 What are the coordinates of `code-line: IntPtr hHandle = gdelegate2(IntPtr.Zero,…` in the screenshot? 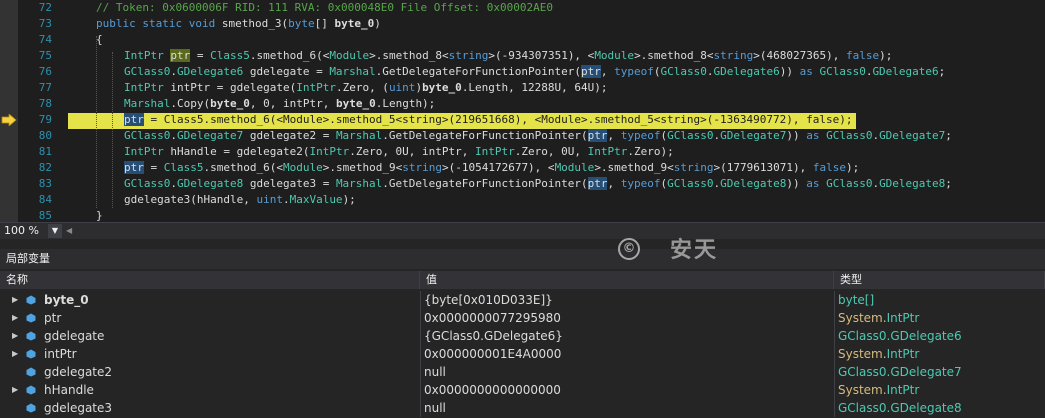 It's located at (399, 152).